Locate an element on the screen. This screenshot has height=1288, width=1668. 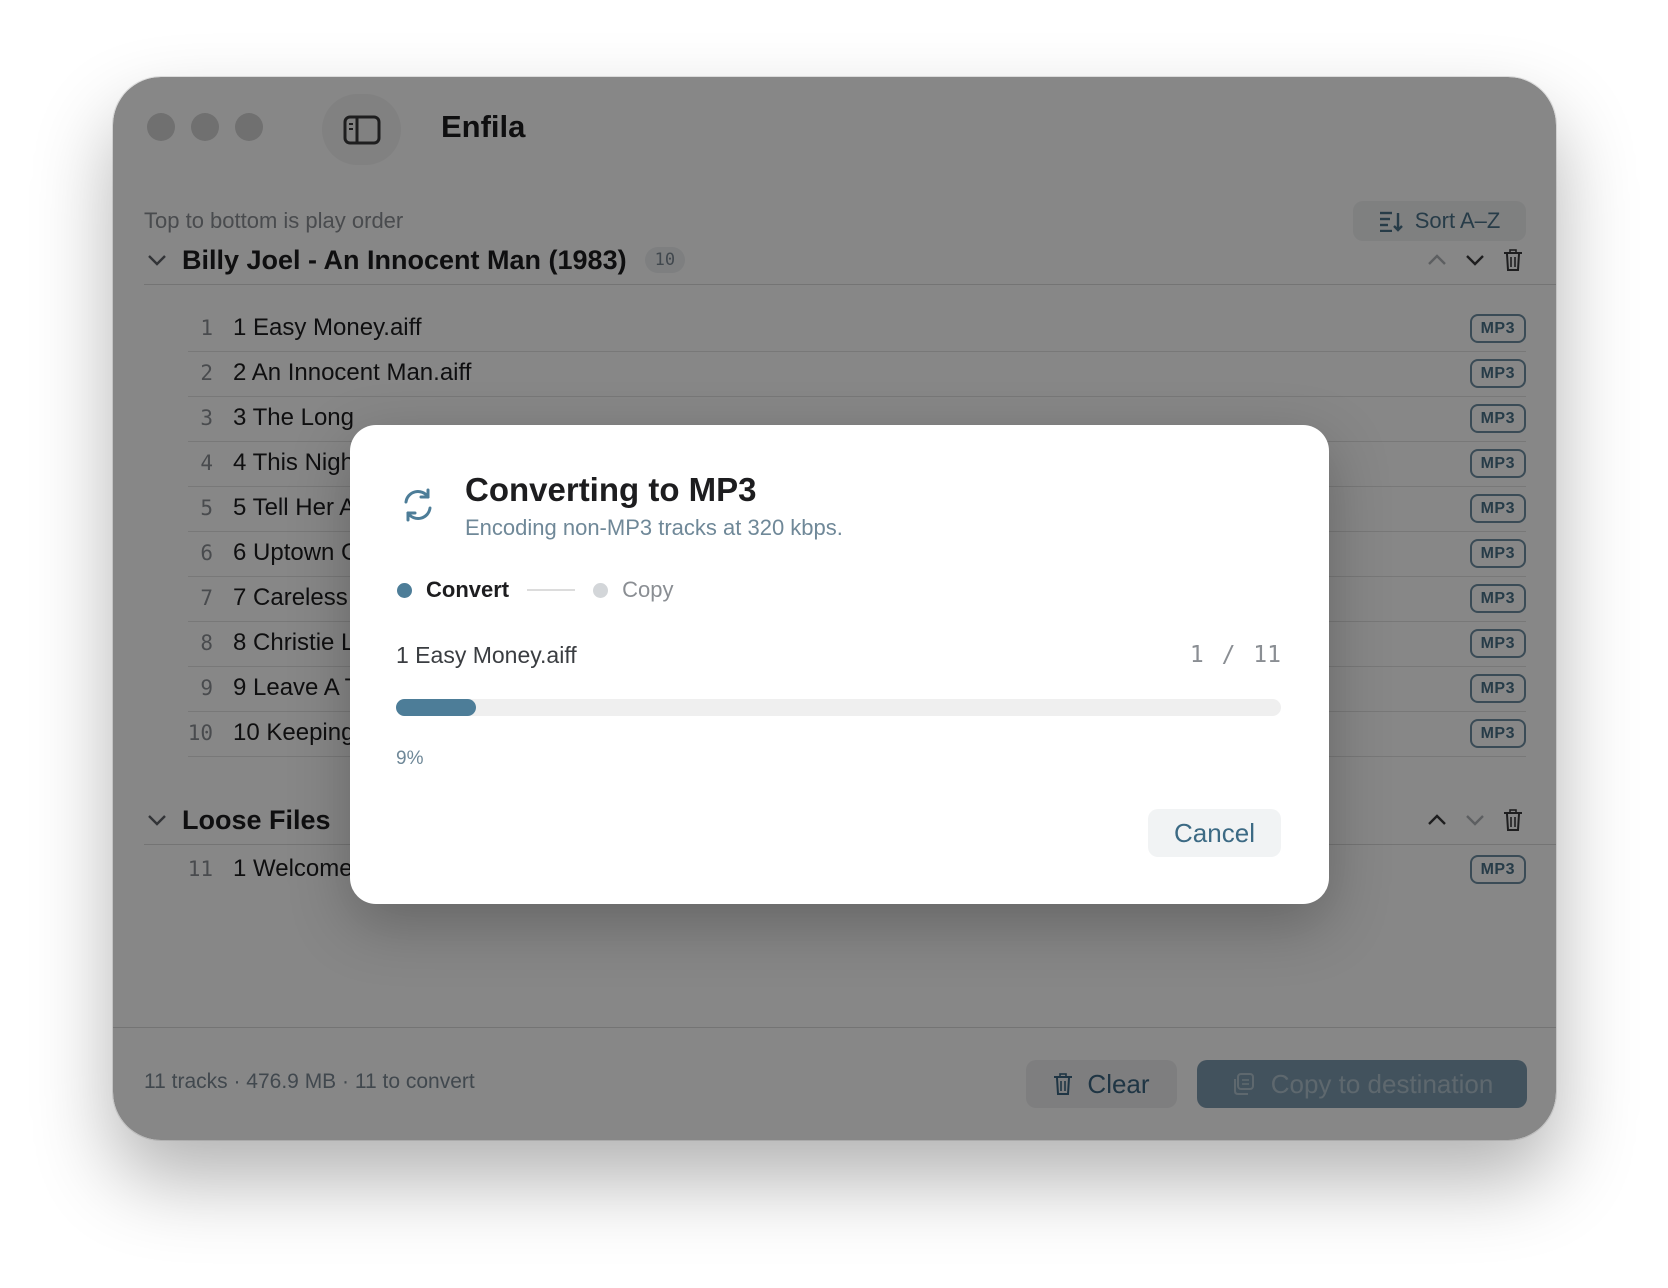
progress-bar-fill is located at coordinates (436, 707).